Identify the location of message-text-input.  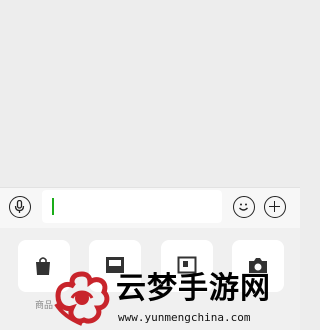
(132, 206).